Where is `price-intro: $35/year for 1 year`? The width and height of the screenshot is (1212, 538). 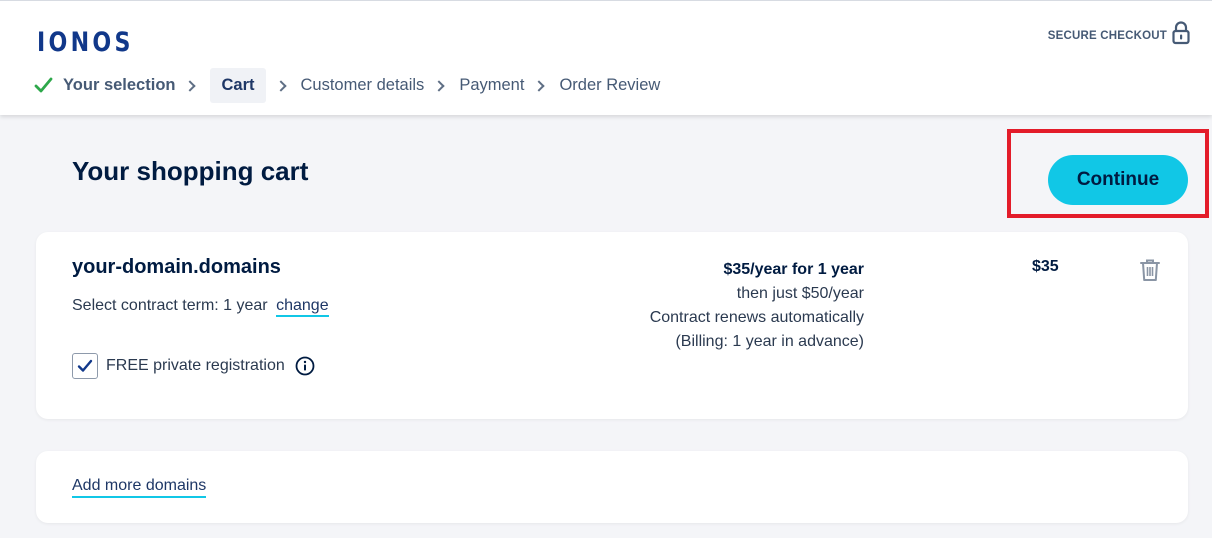
price-intro: $35/year for 1 year is located at coordinates (793, 269).